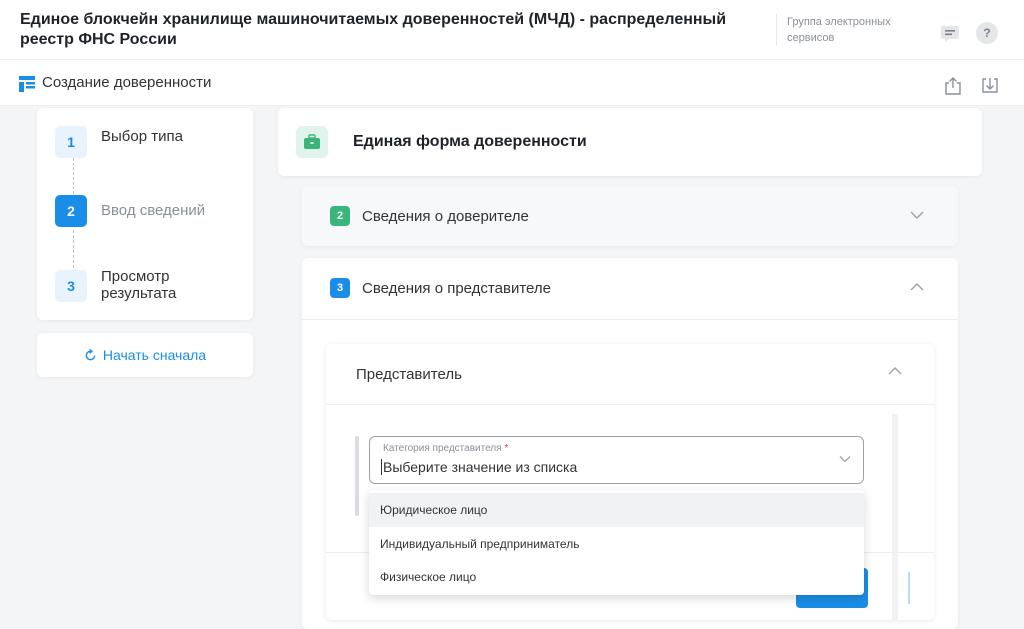  I want to click on group-link: Группа электронных сервисов, so click(846, 30).